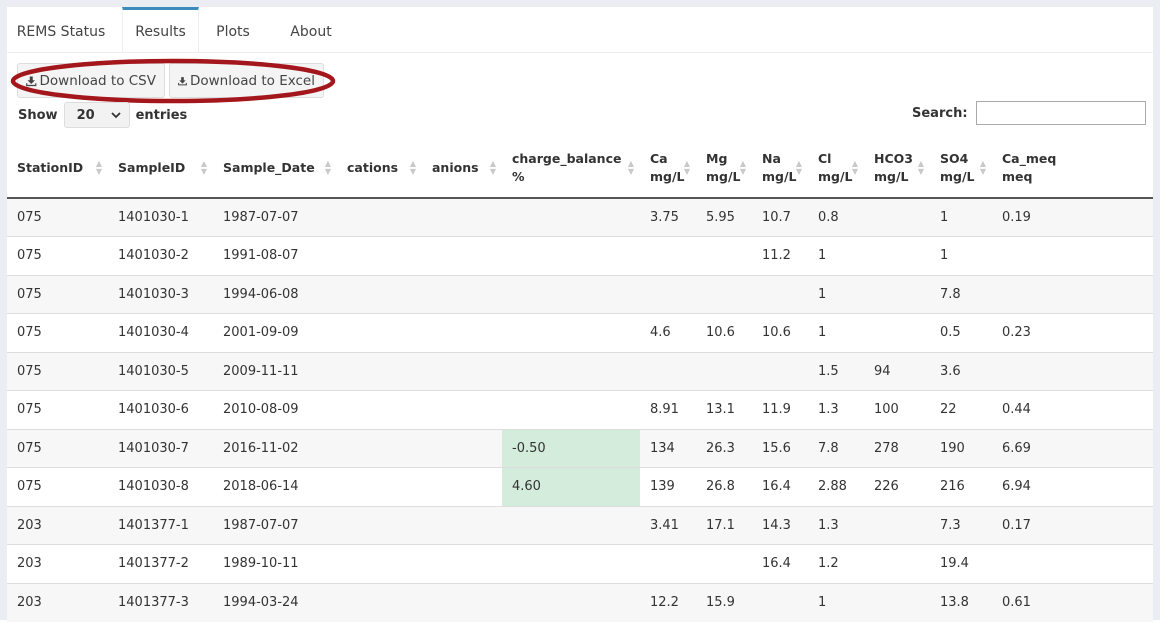 The height and width of the screenshot is (622, 1160). What do you see at coordinates (275, 332) in the screenshot?
I see `table-cell: 2001-09-09` at bounding box center [275, 332].